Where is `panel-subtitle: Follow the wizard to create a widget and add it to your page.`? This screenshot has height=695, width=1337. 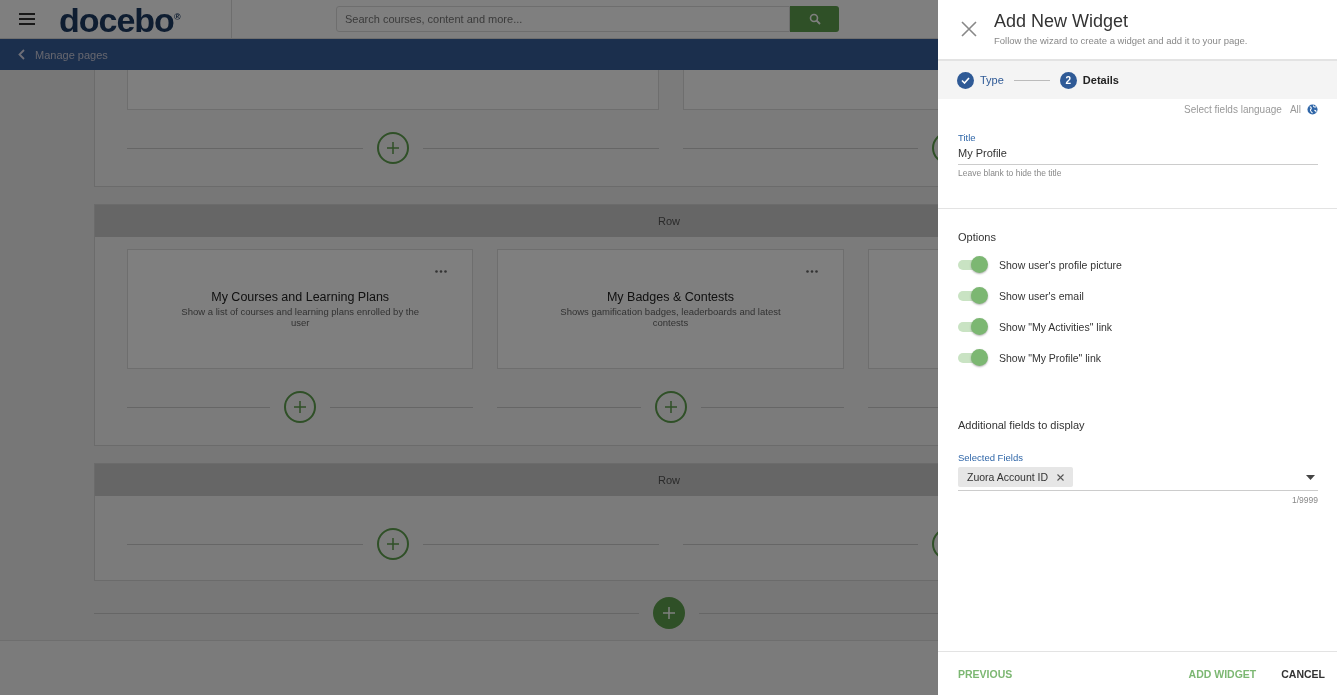
panel-subtitle: Follow the wizard to create a widget and add it to your page. is located at coordinates (1121, 40).